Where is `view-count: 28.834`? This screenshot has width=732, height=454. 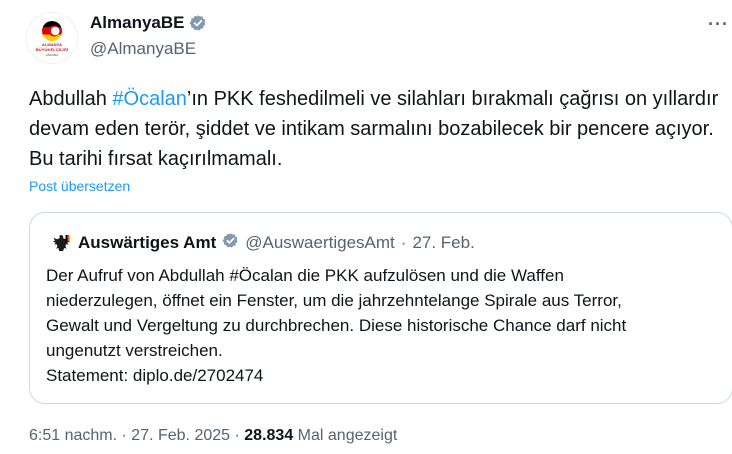
view-count: 28.834 is located at coordinates (269, 435).